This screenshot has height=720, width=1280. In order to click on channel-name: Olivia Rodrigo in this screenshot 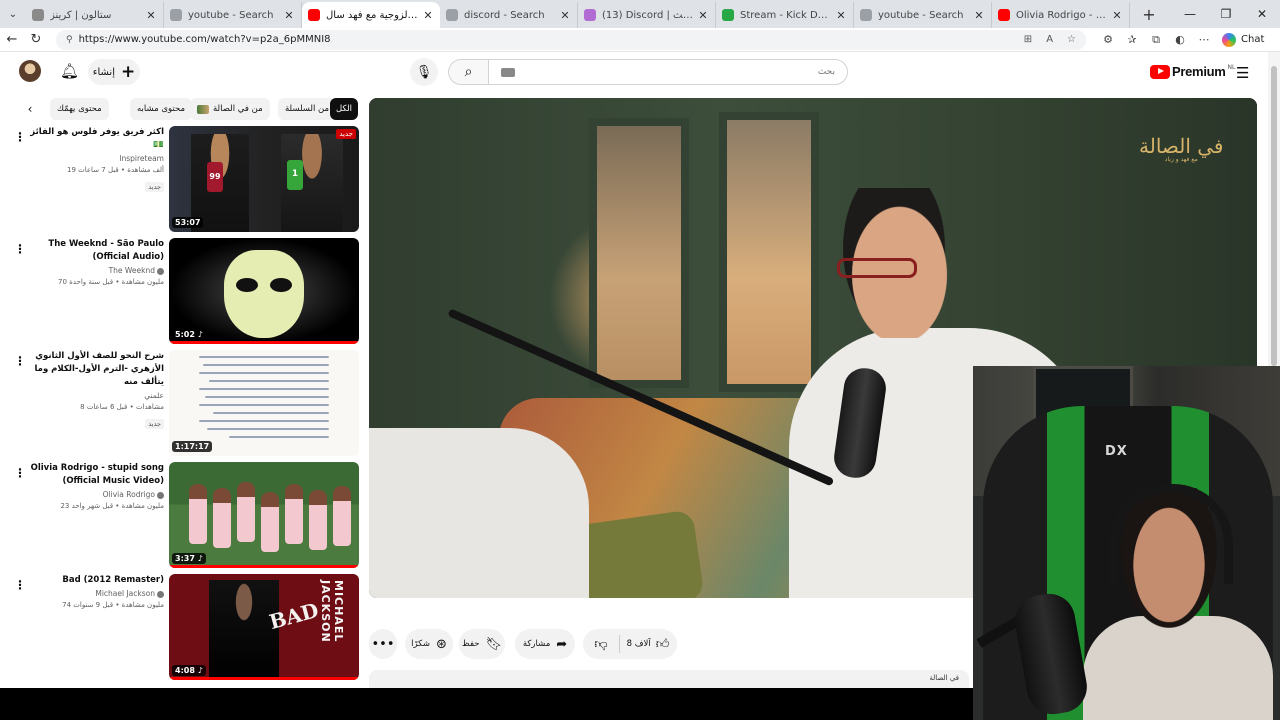, I will do `click(97, 494)`.